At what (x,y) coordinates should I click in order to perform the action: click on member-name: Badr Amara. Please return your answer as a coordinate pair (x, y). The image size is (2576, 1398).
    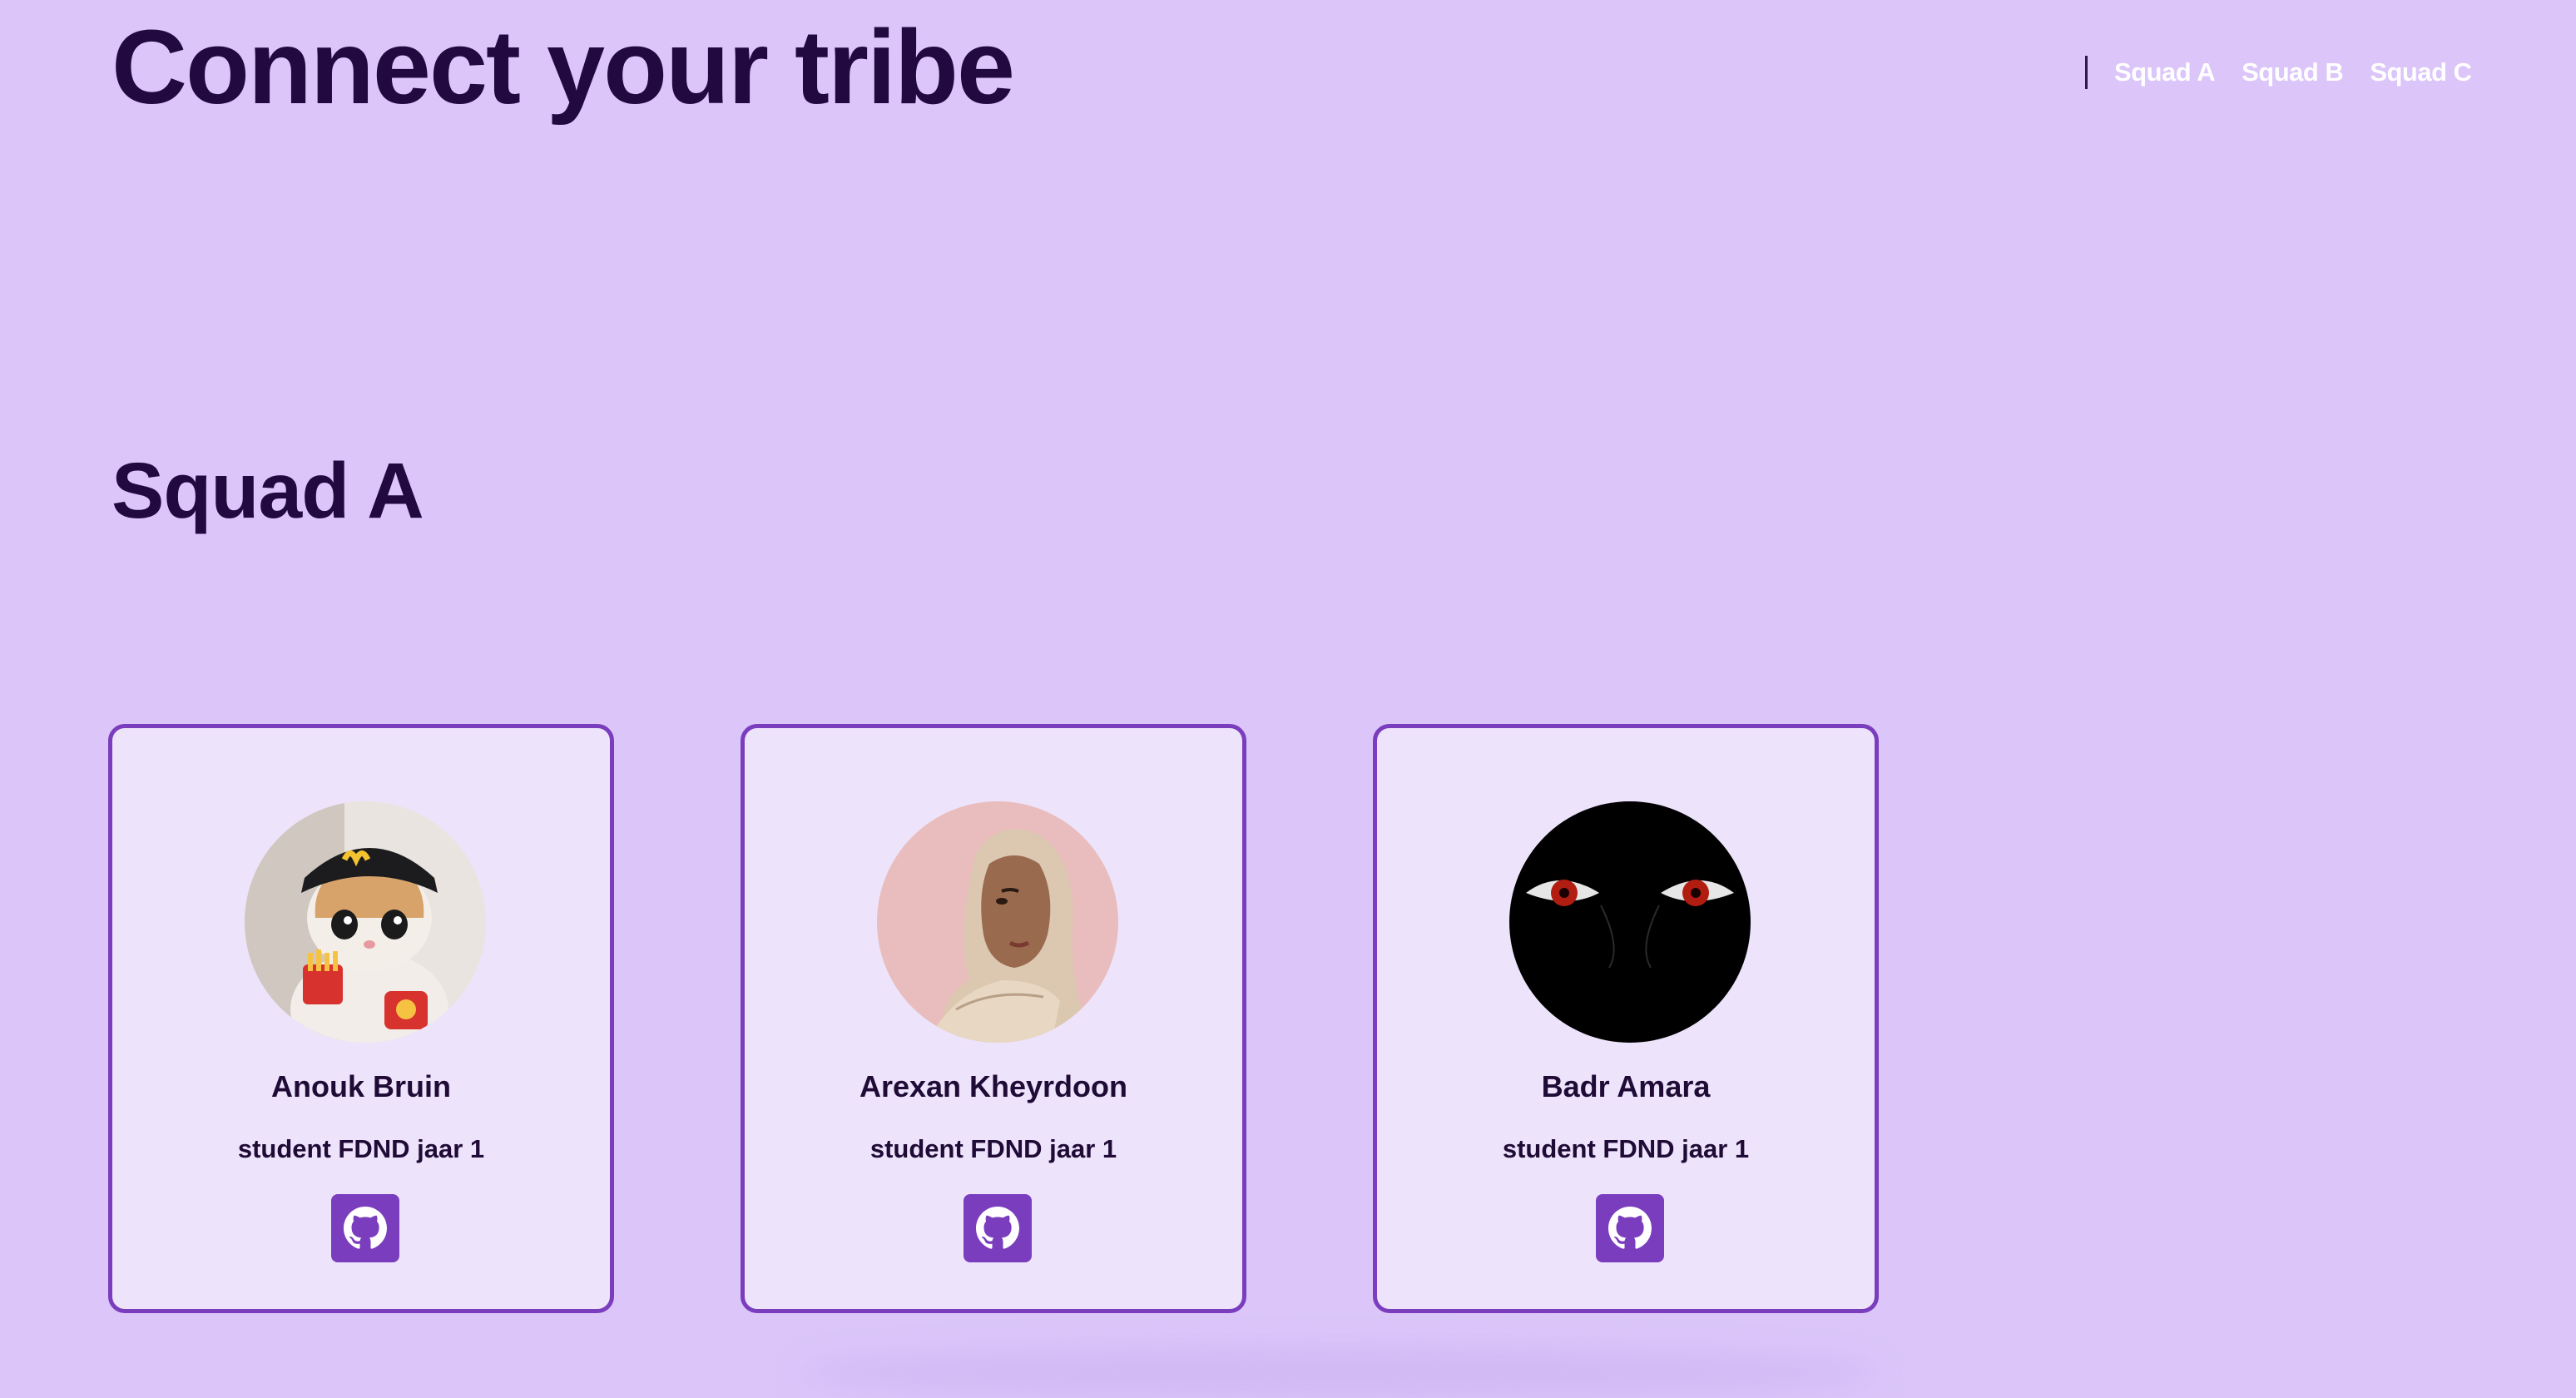
    Looking at the image, I should click on (1626, 1086).